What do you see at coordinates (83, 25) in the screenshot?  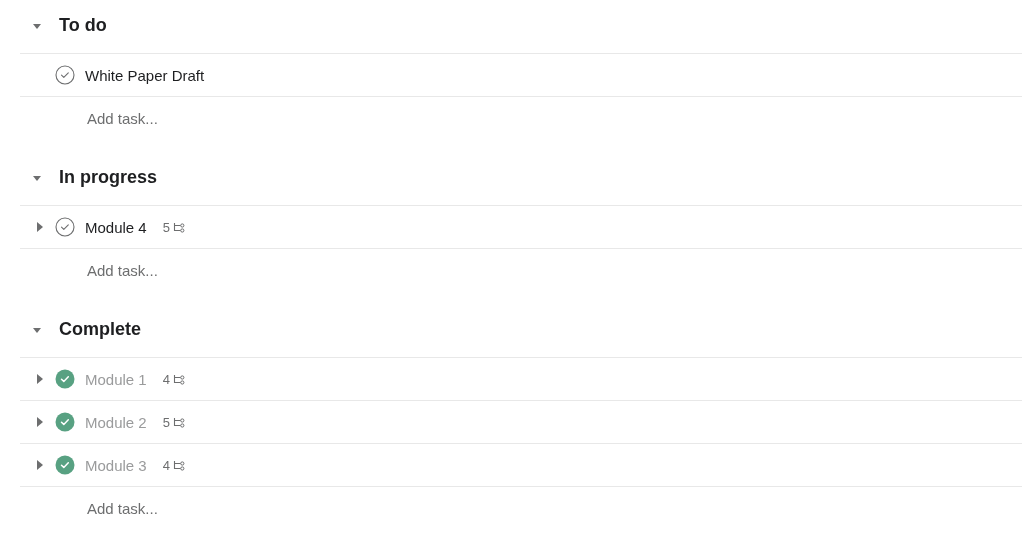 I see `section-title: To do` at bounding box center [83, 25].